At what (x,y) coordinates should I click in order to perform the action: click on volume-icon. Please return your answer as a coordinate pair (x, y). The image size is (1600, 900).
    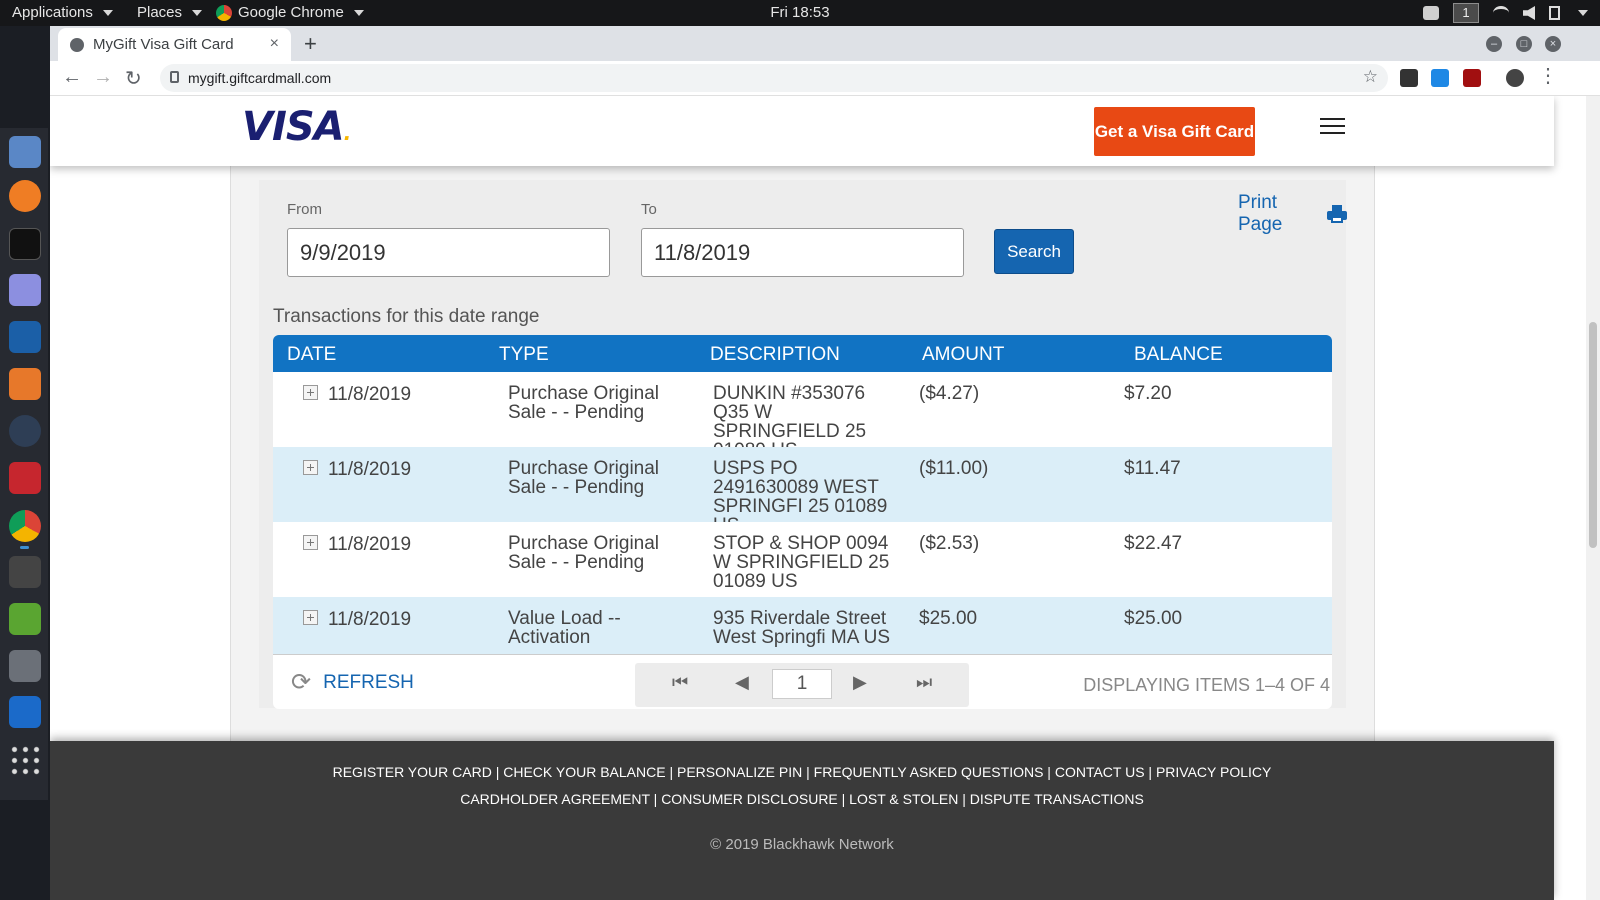
    Looking at the image, I should click on (1529, 13).